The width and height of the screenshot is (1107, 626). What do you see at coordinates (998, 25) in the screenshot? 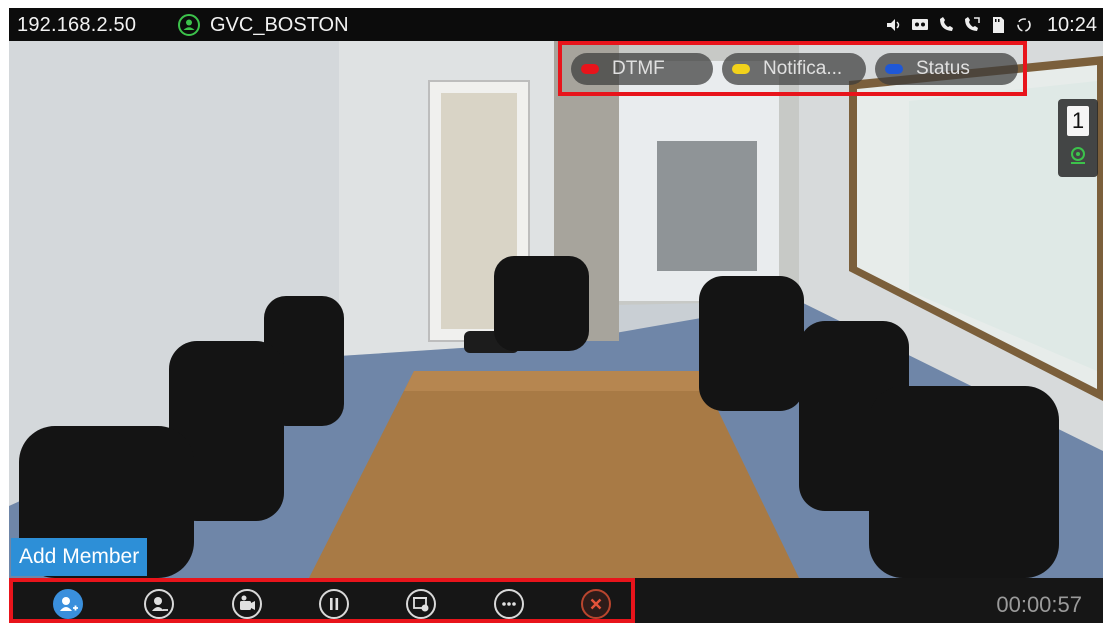
I see `sd-card-icon` at bounding box center [998, 25].